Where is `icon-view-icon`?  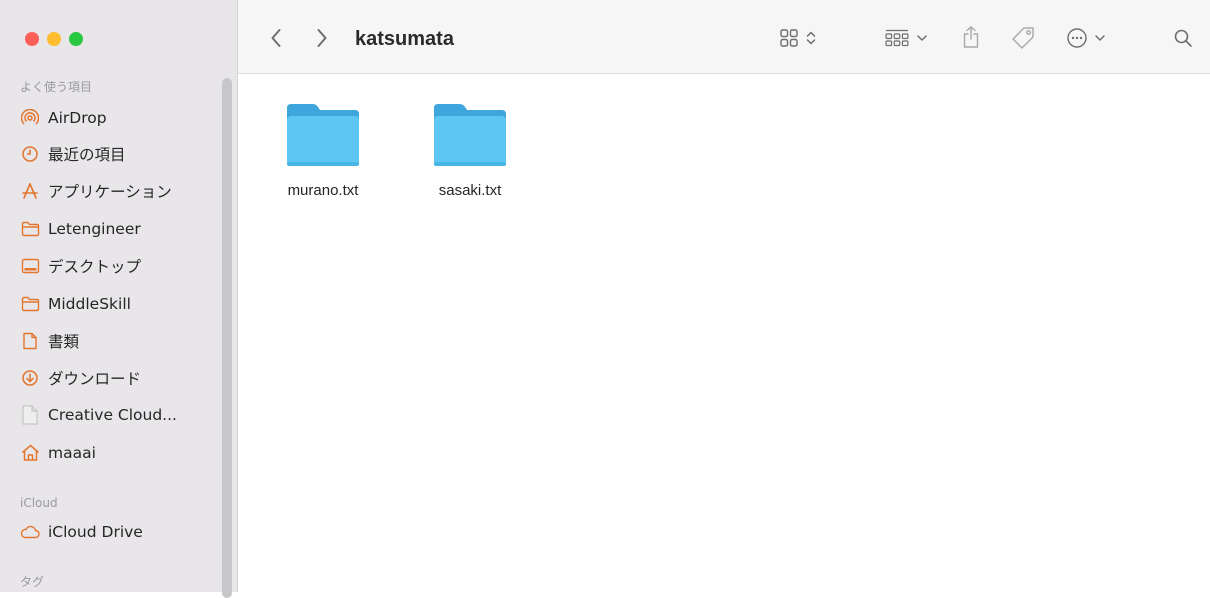 icon-view-icon is located at coordinates (789, 38).